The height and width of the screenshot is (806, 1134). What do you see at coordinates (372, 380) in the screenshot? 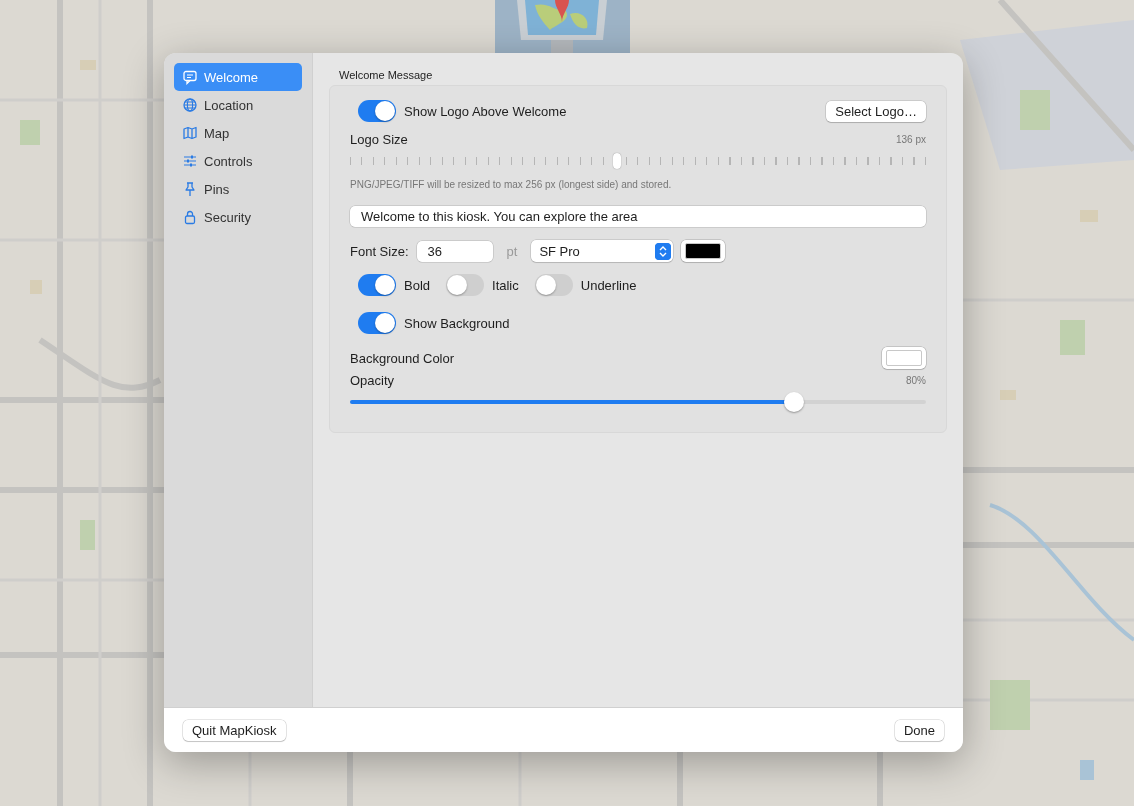
I see `slider-label: Opacity` at bounding box center [372, 380].